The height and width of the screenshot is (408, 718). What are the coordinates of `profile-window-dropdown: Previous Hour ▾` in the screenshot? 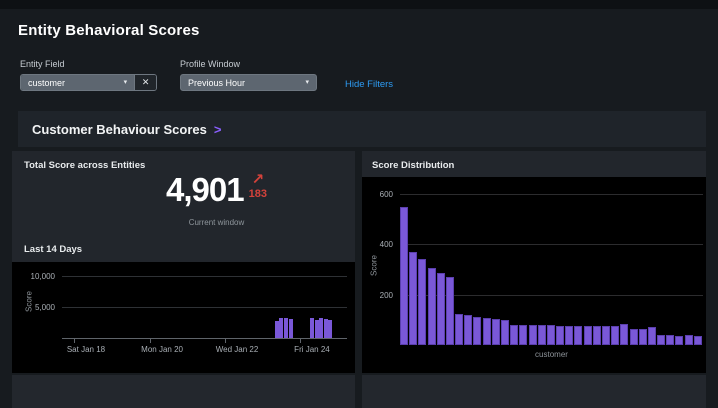 It's located at (248, 82).